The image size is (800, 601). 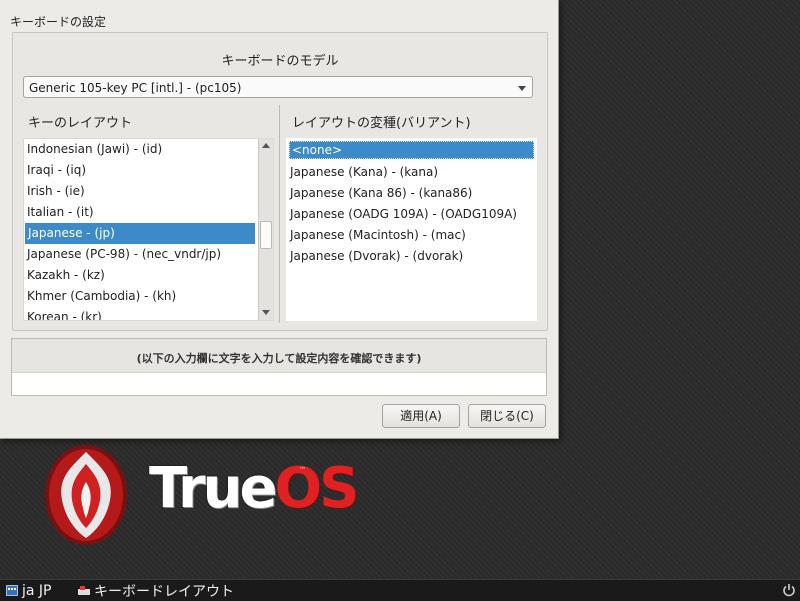 I want to click on layout-list-item: Italian - (it), so click(x=140, y=212).